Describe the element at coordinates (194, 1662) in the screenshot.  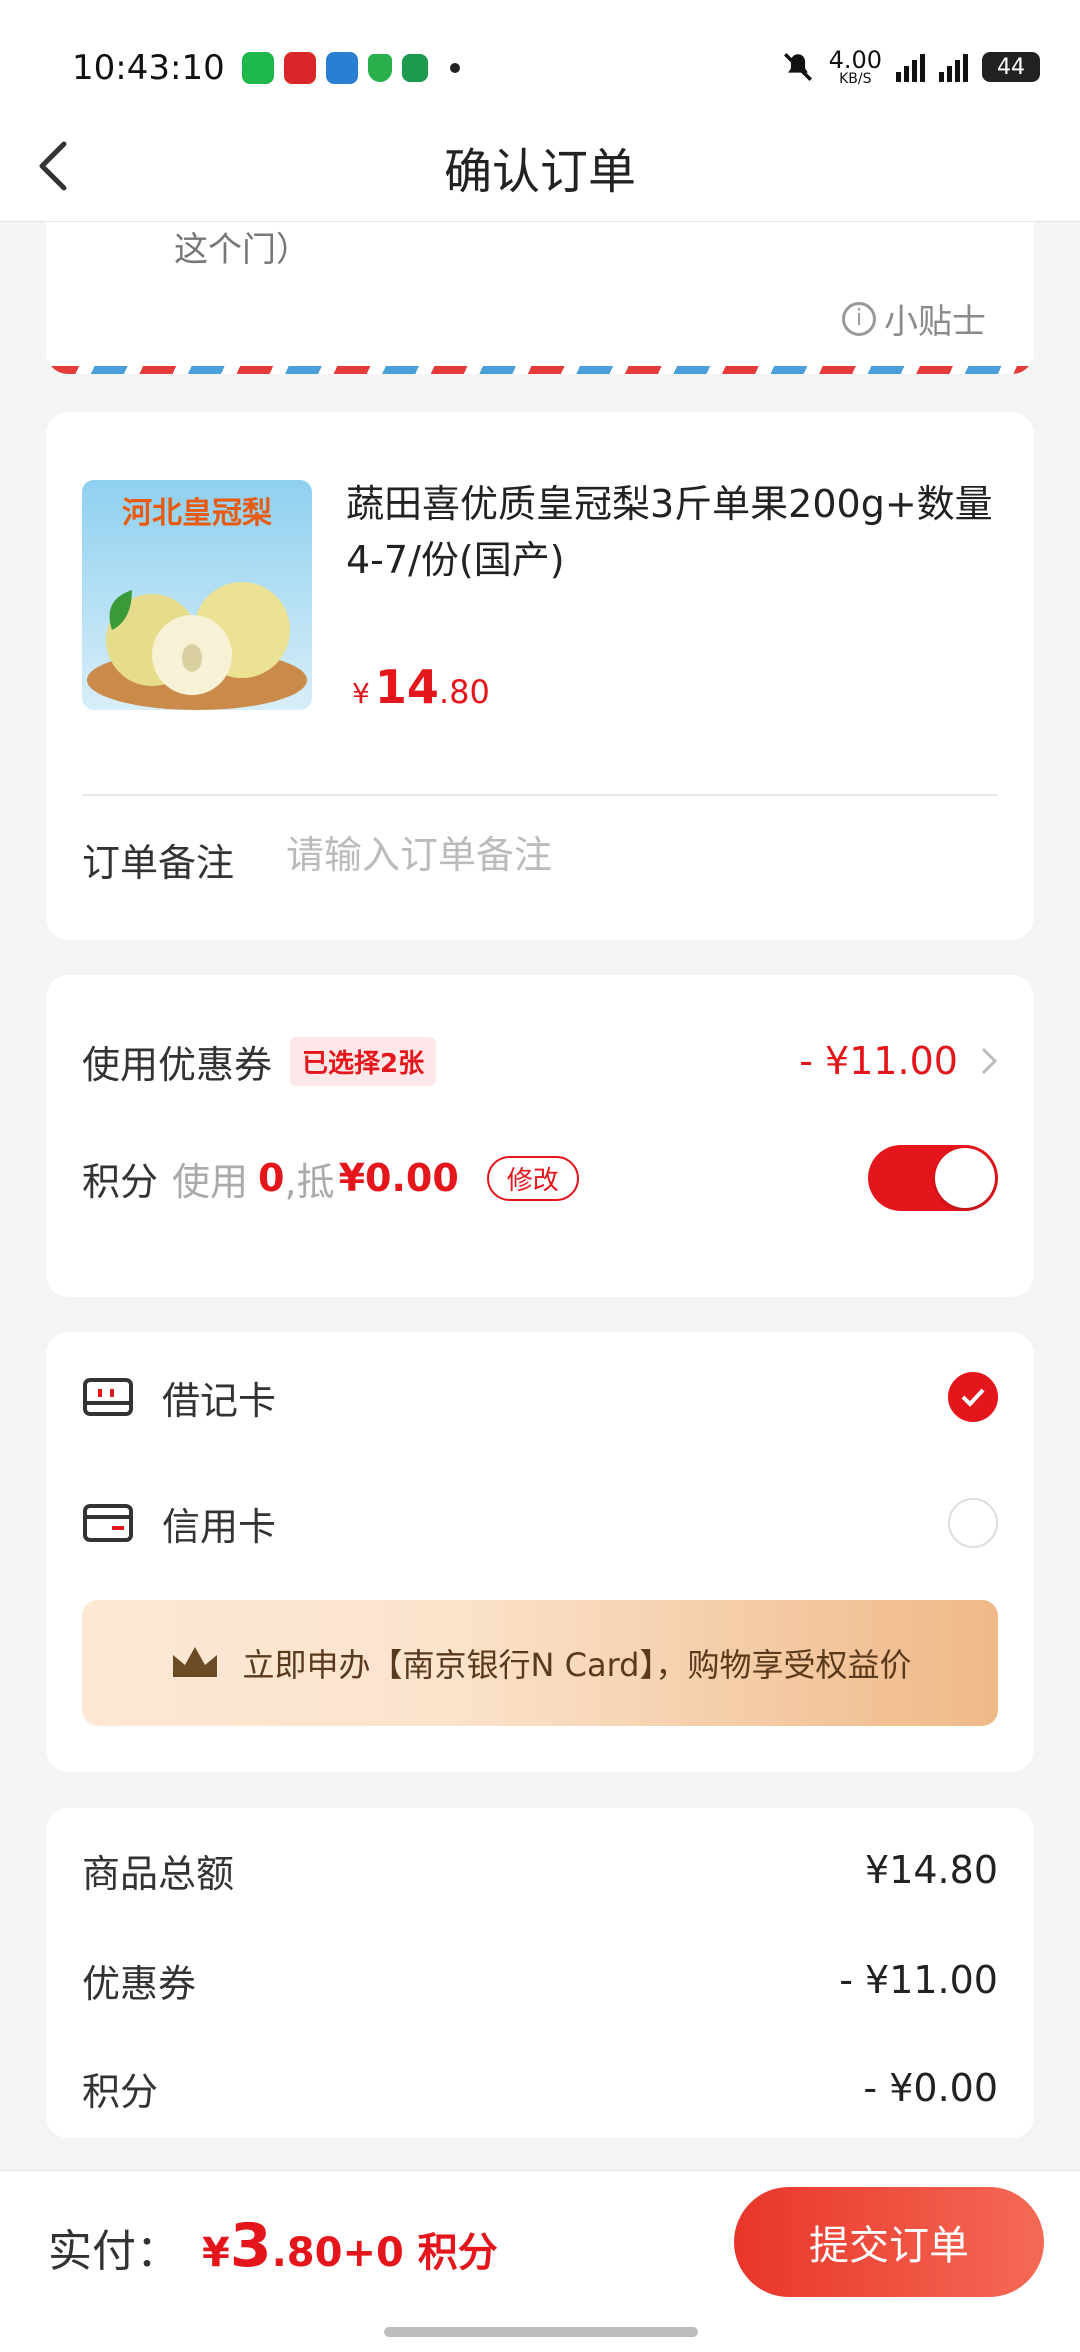
I see `crown-icon` at that location.